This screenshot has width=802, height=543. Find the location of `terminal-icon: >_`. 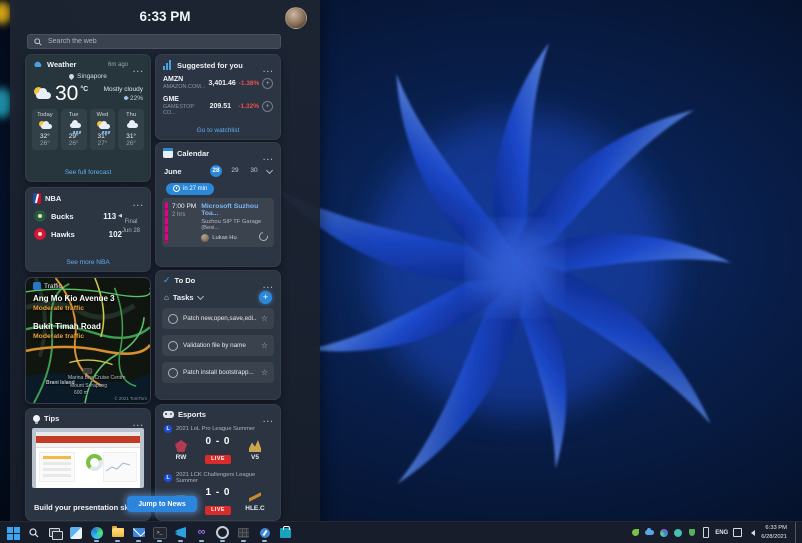

terminal-icon: >_ is located at coordinates (159, 533).